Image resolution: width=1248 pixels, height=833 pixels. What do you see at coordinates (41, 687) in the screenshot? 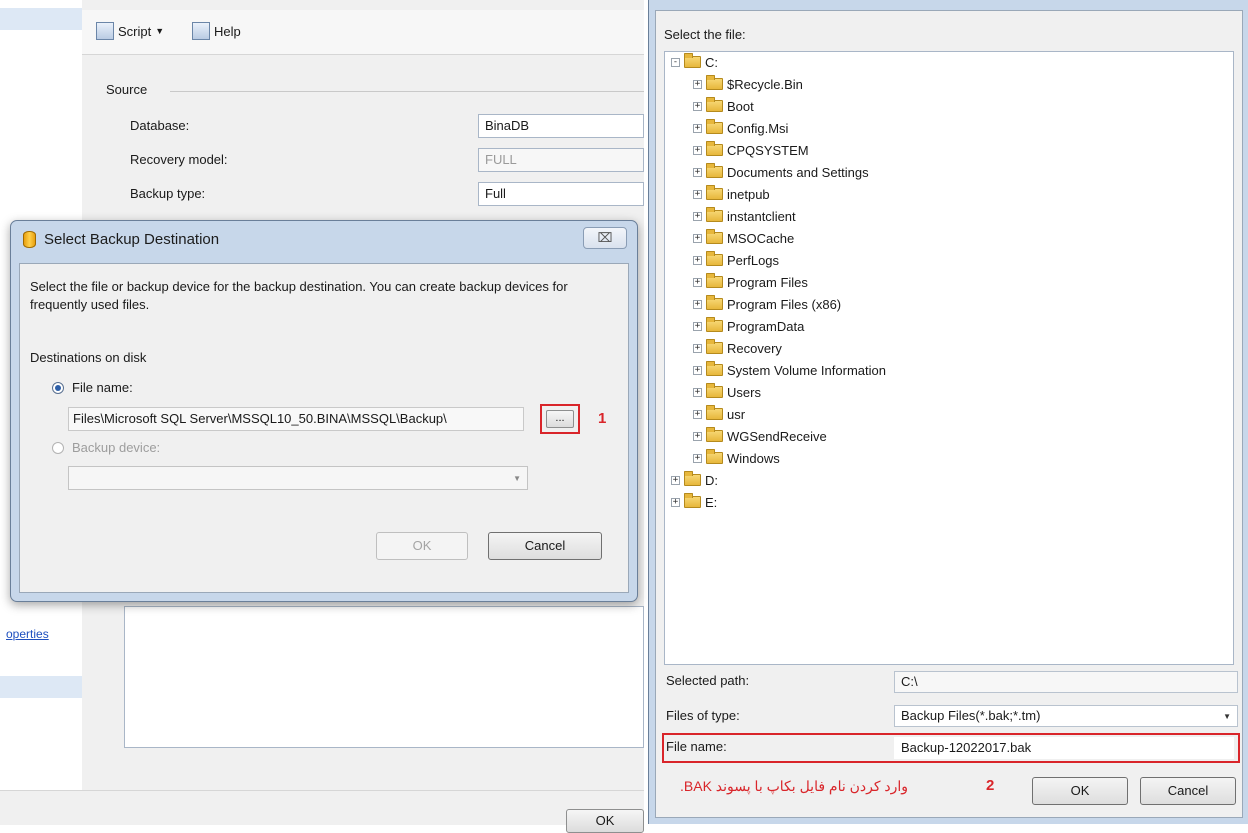
I see `progress-page-item` at bounding box center [41, 687].